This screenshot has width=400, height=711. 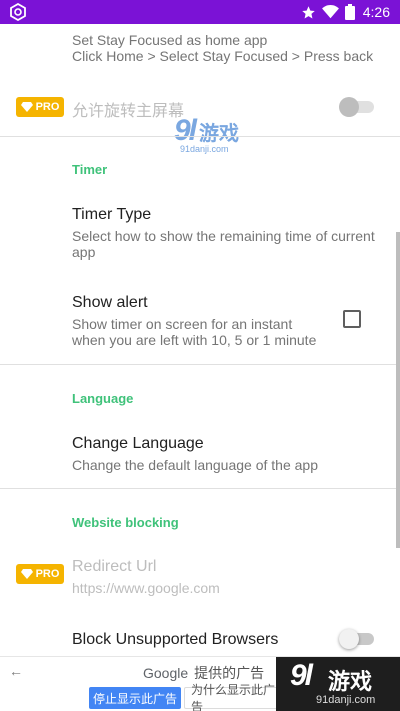 What do you see at coordinates (330, 12) in the screenshot?
I see `wifi-icon` at bounding box center [330, 12].